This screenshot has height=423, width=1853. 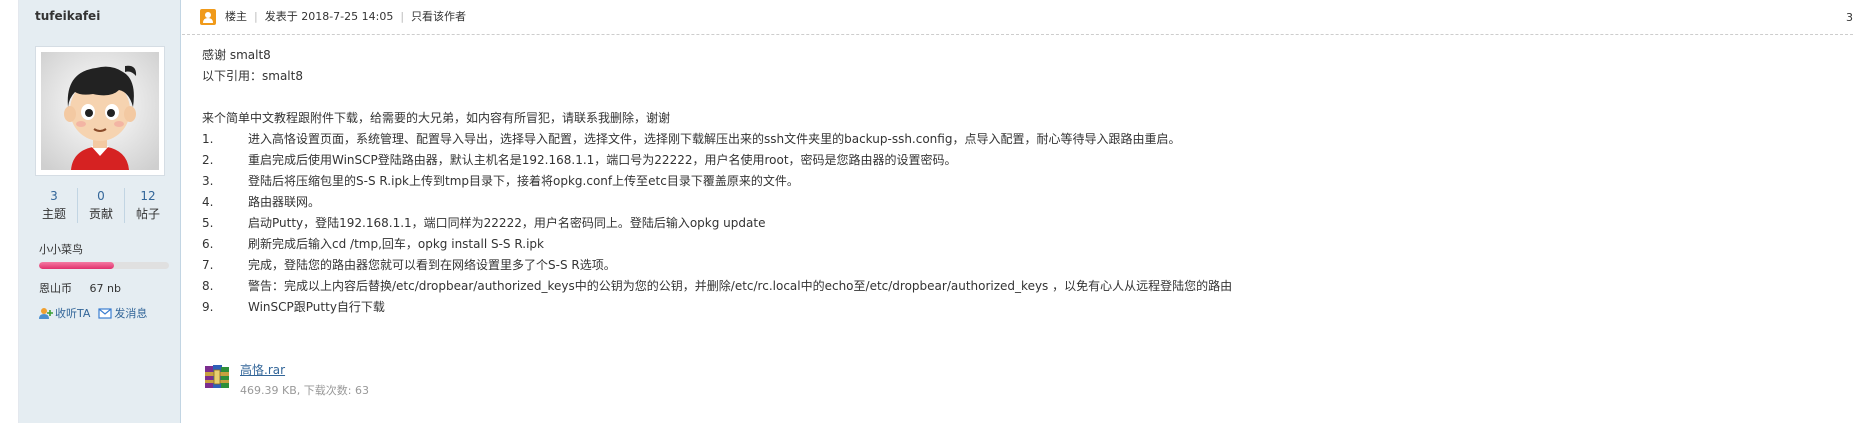 I want to click on step-text: WinSCP跟Putty自行下载, so click(x=316, y=307).